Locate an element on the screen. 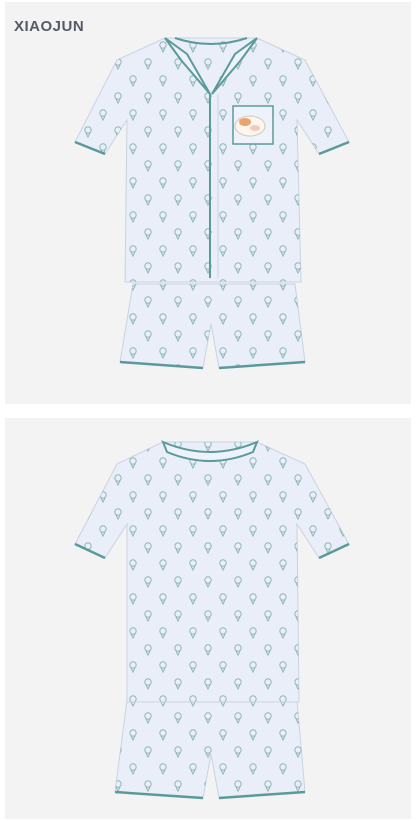 This screenshot has height=821, width=416. shorts is located at coordinates (212, 326).